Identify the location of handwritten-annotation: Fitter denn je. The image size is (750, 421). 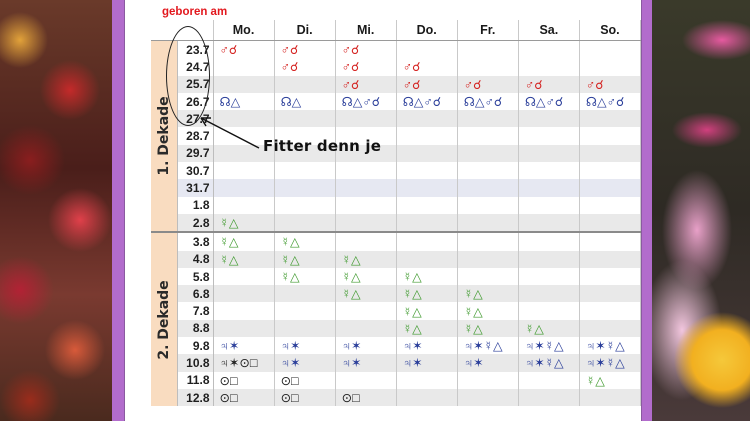
(322, 146).